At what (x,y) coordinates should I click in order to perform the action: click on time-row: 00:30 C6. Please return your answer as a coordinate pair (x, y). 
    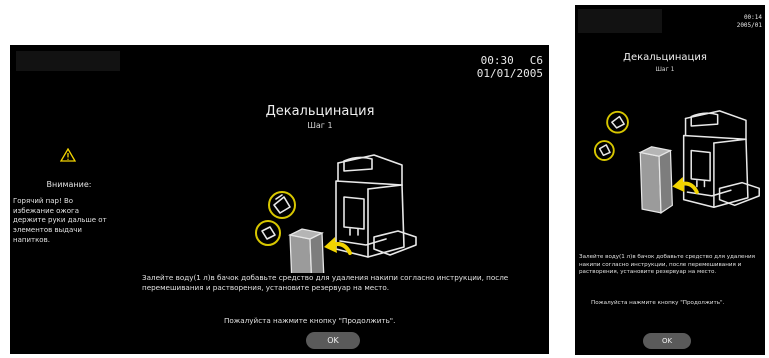
    Looking at the image, I should click on (510, 60).